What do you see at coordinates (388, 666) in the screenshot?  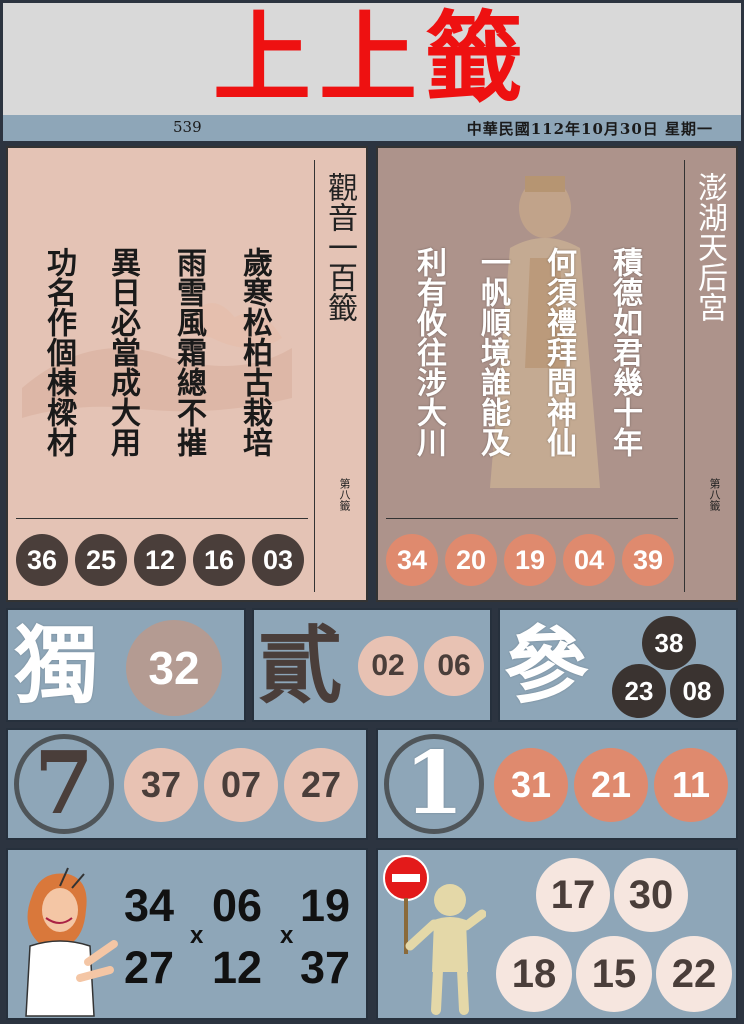 I see `number-ball: 02` at bounding box center [388, 666].